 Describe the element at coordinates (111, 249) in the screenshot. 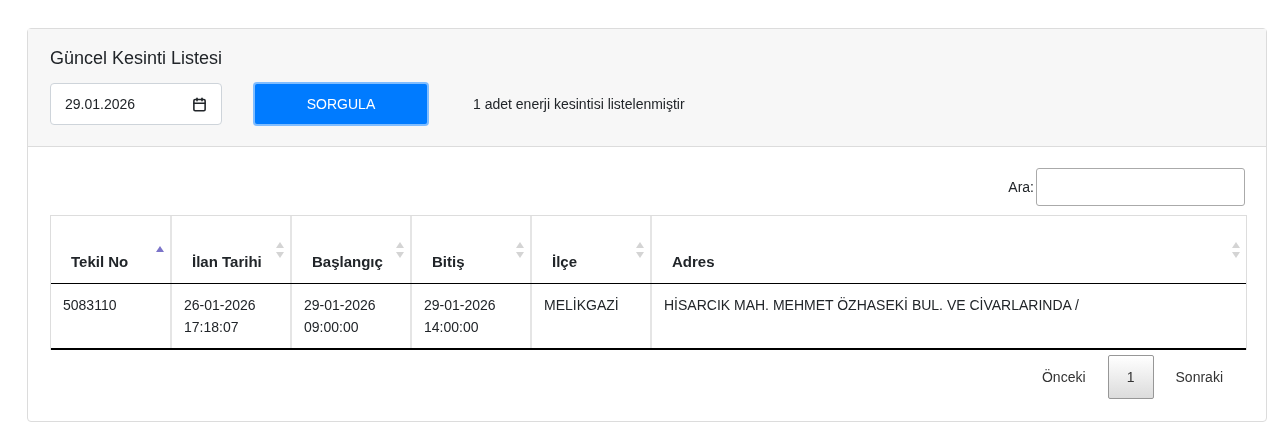

I see `column-header: Tekil No` at that location.